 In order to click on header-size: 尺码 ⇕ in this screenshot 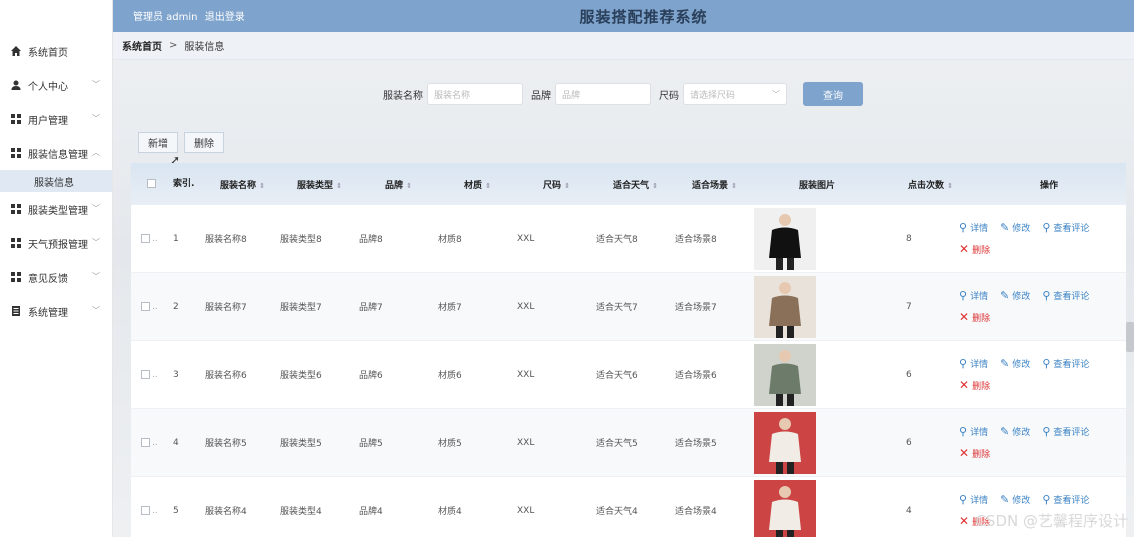, I will do `click(556, 184)`.